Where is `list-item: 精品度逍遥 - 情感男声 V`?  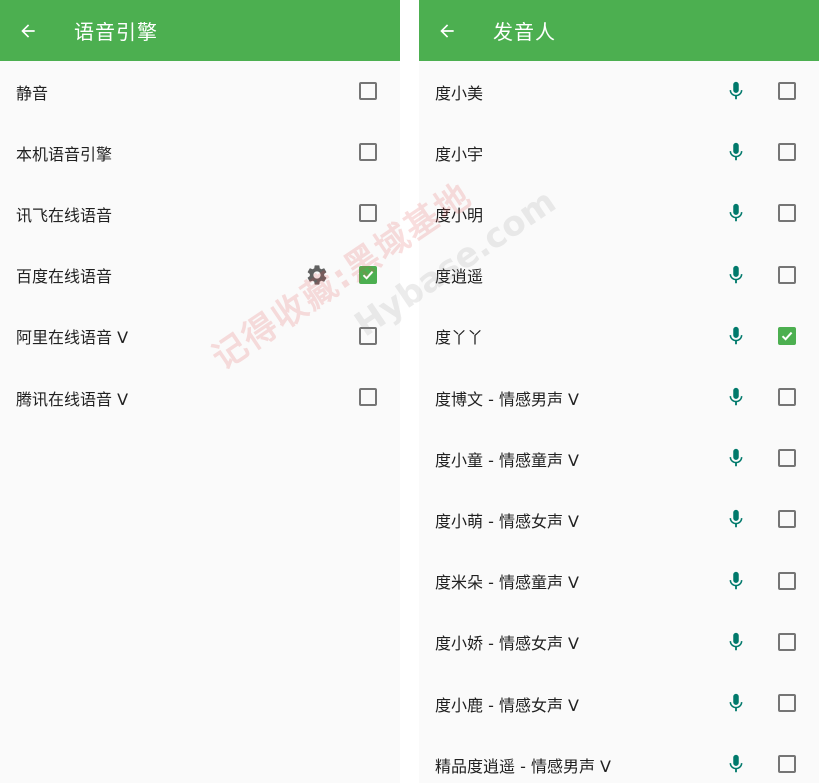 list-item: 精品度逍遥 - 情感男声 V is located at coordinates (619, 758).